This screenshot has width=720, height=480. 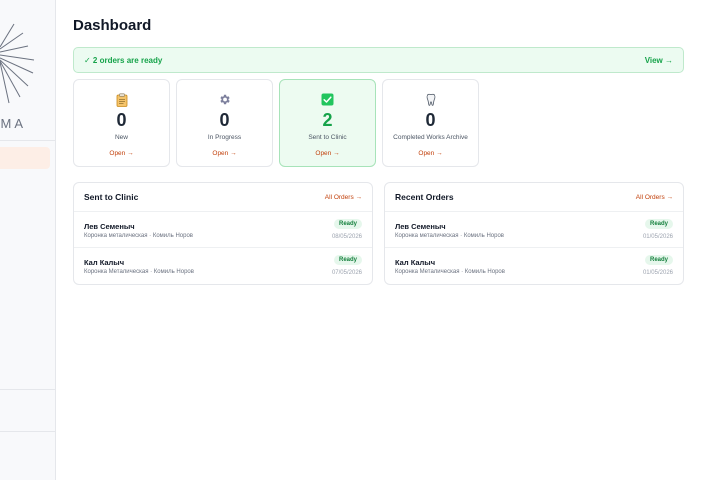 What do you see at coordinates (224, 100) in the screenshot?
I see `gear-icon` at bounding box center [224, 100].